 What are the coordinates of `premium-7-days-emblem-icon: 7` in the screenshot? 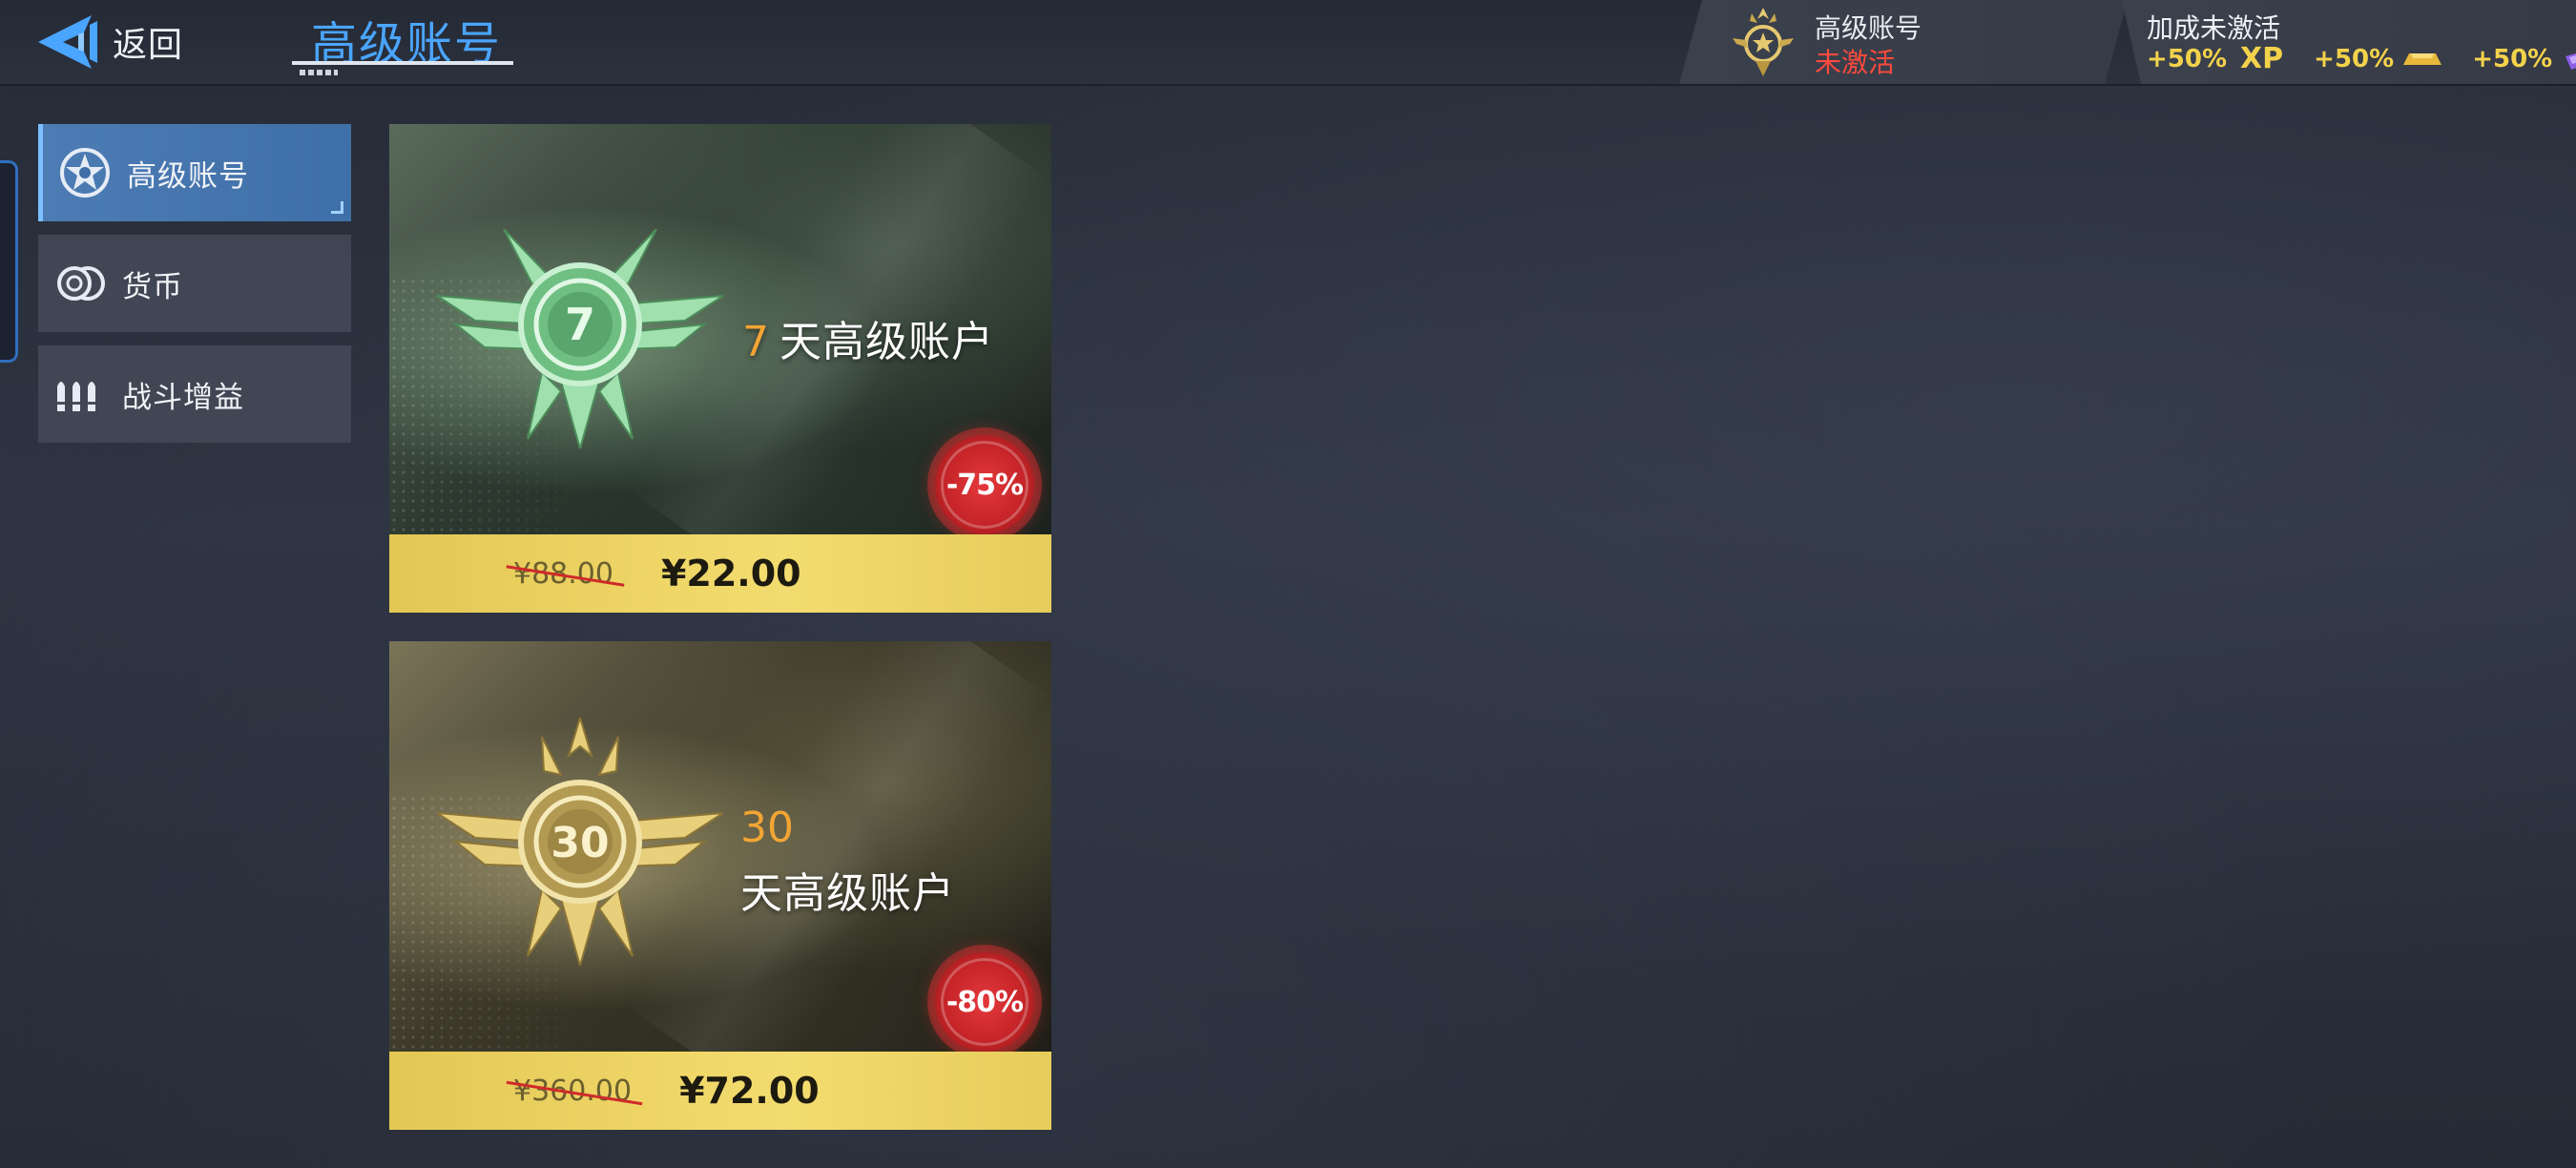 It's located at (580, 339).